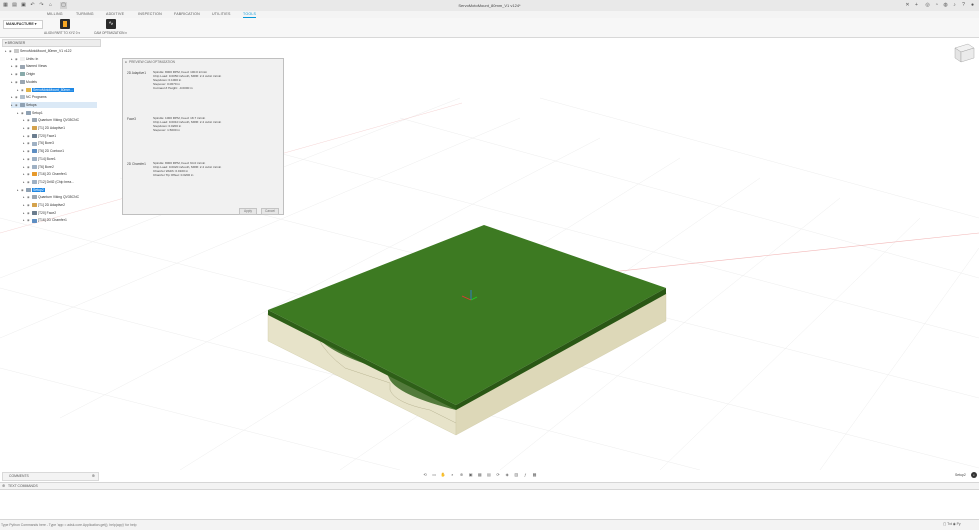 Image resolution: width=979 pixels, height=530 pixels. What do you see at coordinates (51, 51) in the screenshot?
I see `browser-item: ▸ ◉ ServoMotoMount_80mm_V1 v122` at bounding box center [51, 51].